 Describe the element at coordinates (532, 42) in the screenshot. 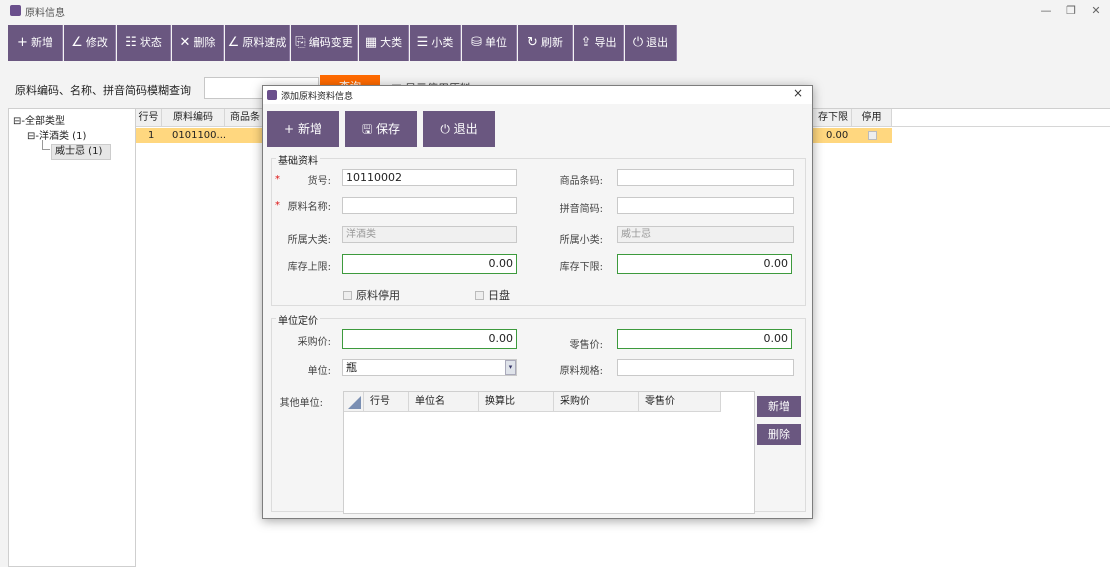

I see `refresh-icon: ↻` at that location.